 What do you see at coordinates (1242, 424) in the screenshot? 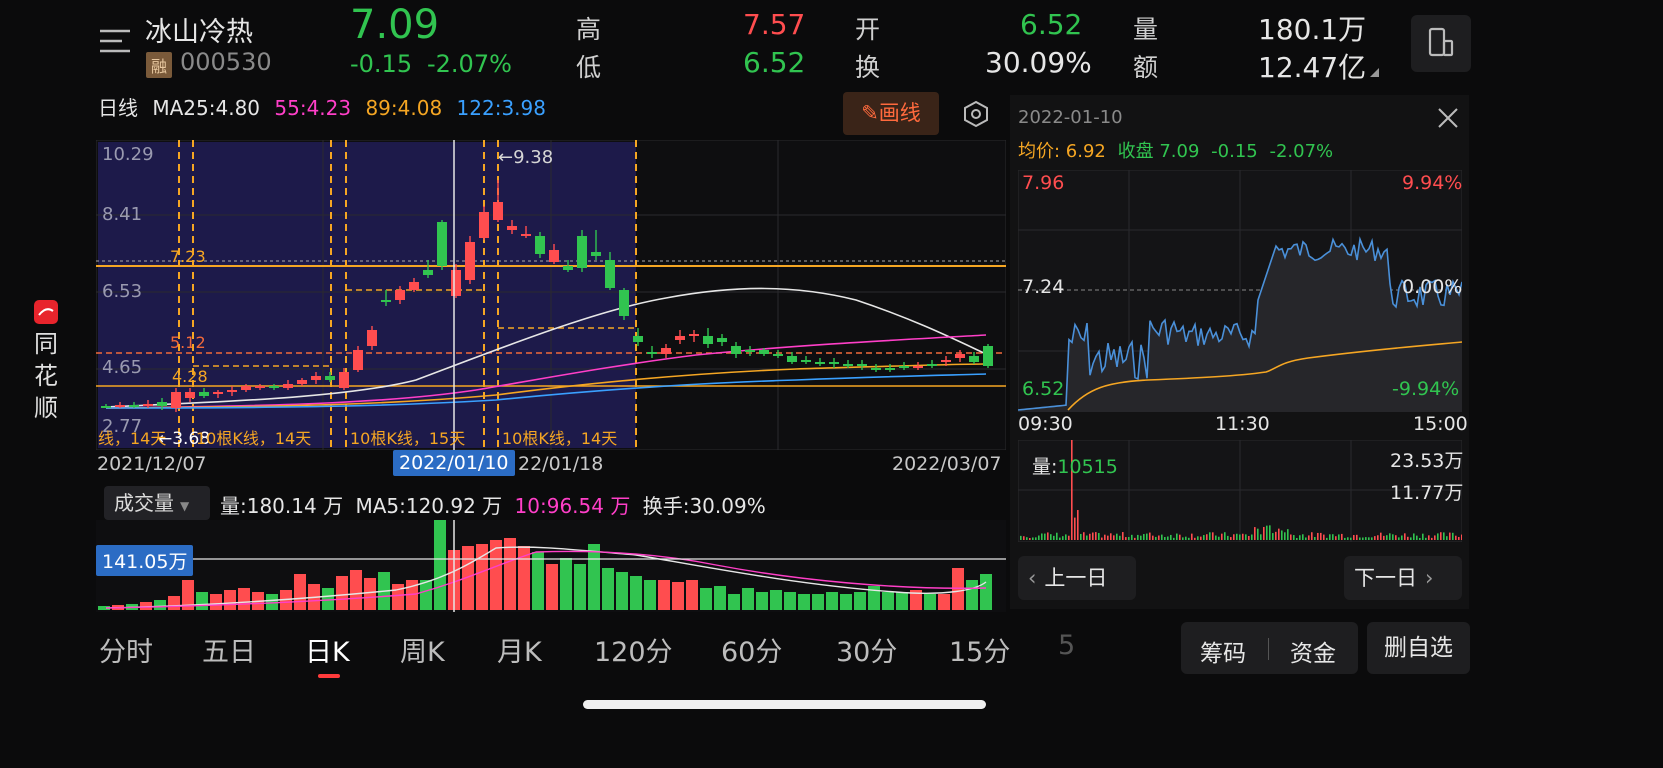
I see `time-mid: 11:30` at bounding box center [1242, 424].